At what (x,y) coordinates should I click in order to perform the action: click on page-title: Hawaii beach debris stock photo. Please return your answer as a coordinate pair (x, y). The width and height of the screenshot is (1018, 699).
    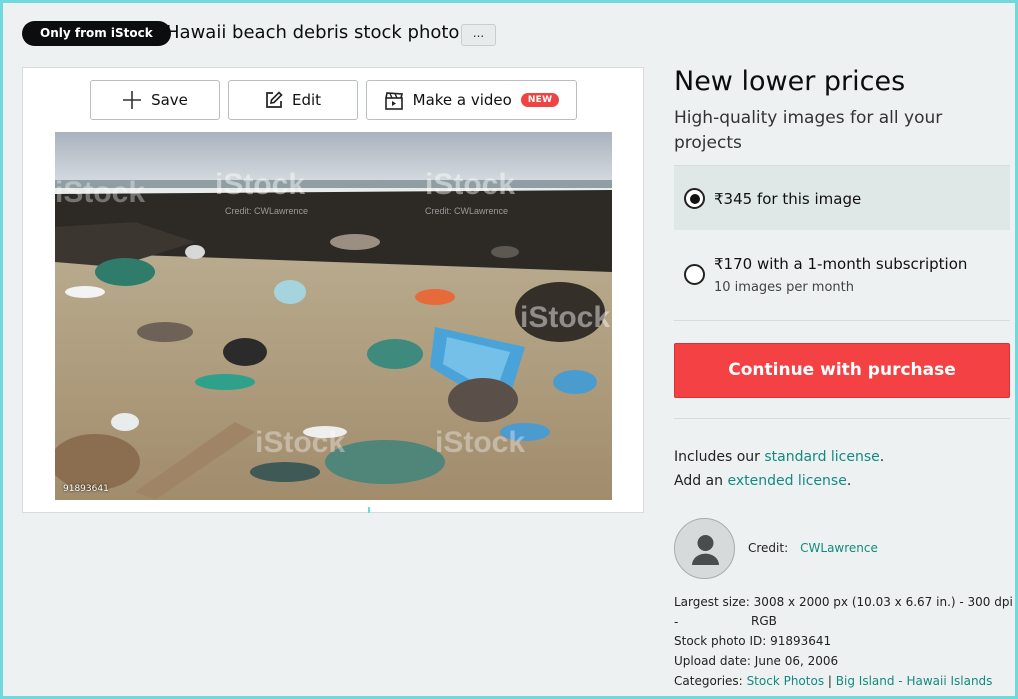
    Looking at the image, I should click on (313, 32).